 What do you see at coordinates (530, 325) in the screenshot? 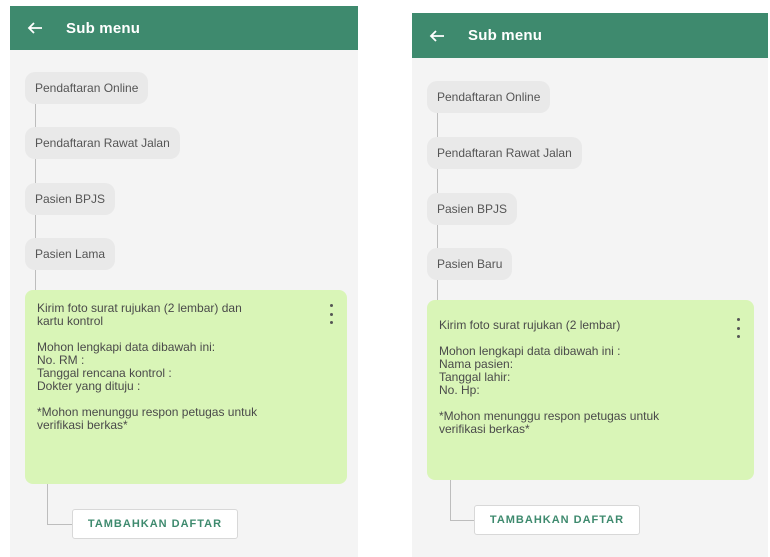
I see `card-text-request: Kirim foto surat rujukan (2 lembar)` at bounding box center [530, 325].